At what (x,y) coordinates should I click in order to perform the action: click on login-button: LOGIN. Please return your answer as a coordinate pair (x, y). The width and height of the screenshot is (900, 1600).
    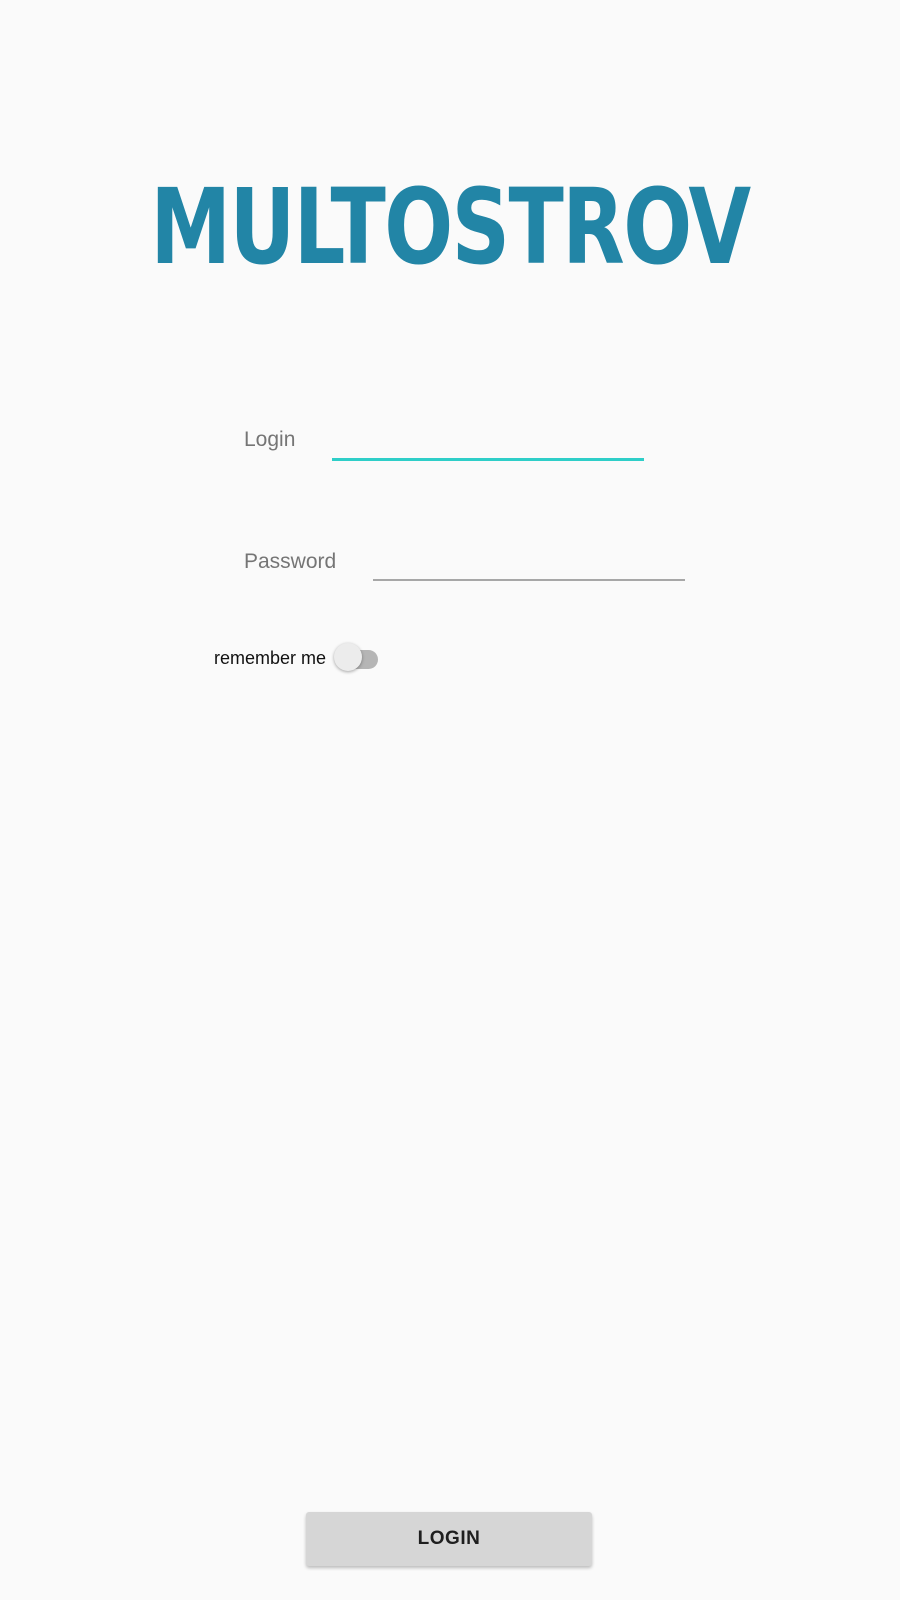
    Looking at the image, I should click on (449, 1539).